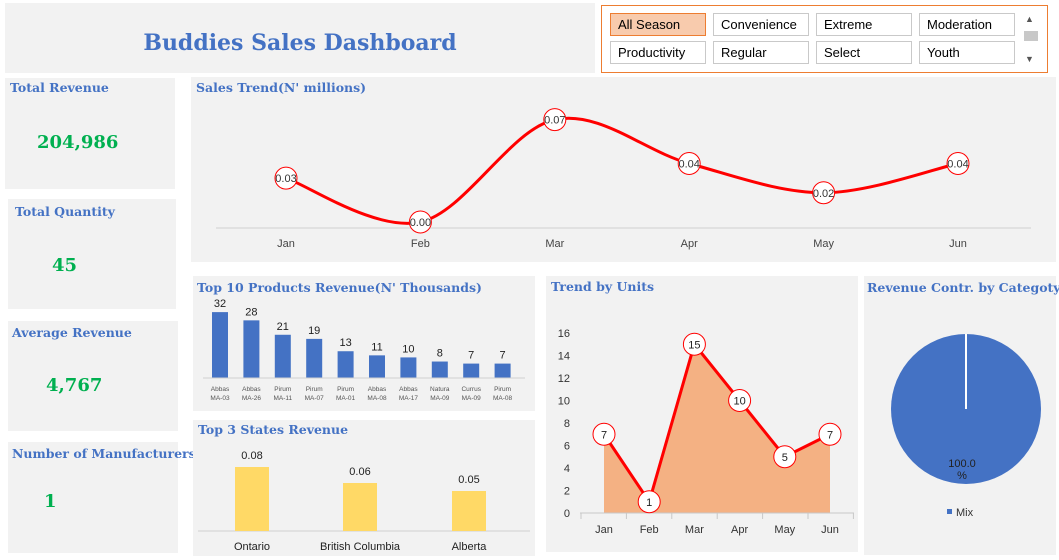 This screenshot has height=560, width=1059. What do you see at coordinates (967, 52) in the screenshot?
I see `slicer-item-youth: Youth` at bounding box center [967, 52].